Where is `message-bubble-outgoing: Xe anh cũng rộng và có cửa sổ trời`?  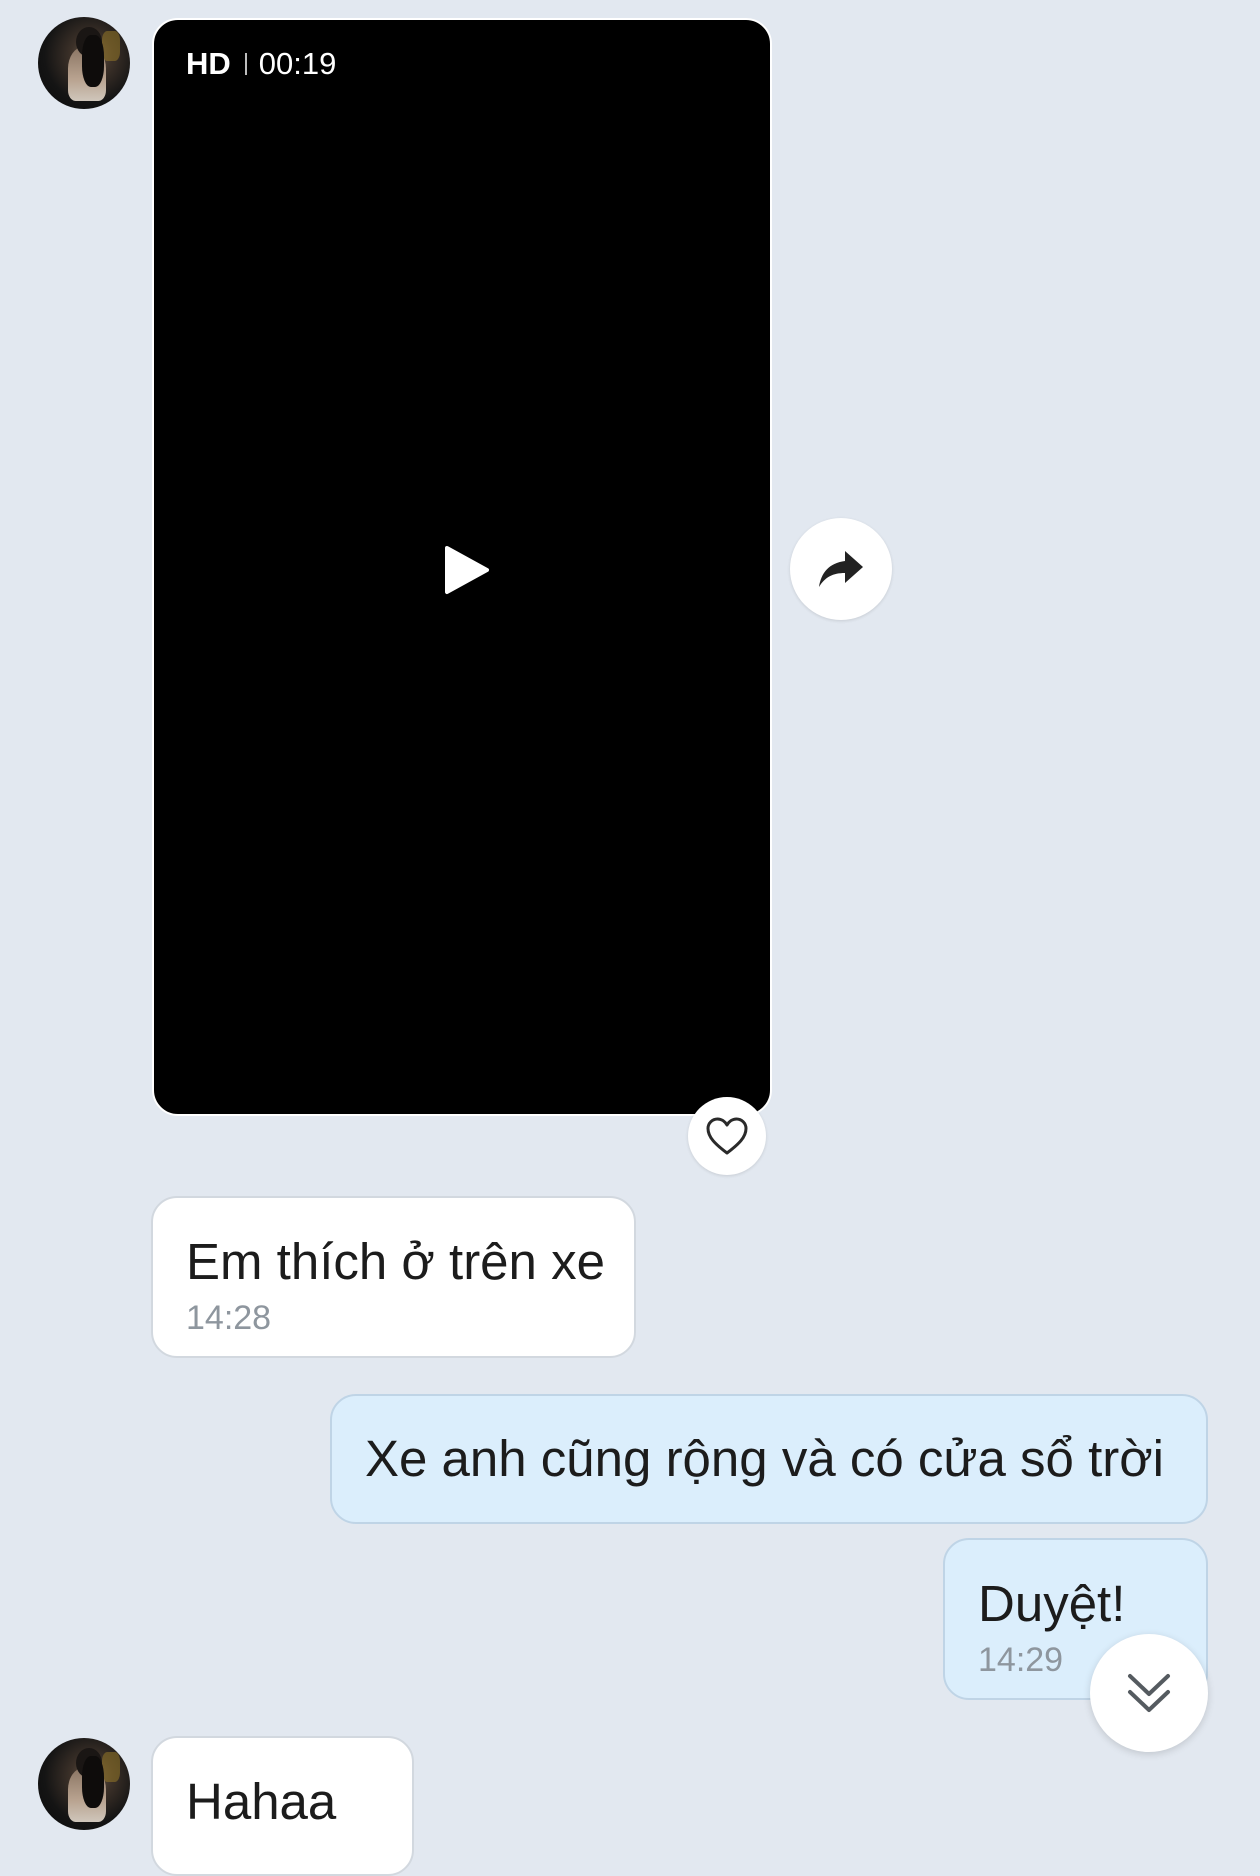
message-bubble-outgoing: Xe anh cũng rộng và có cửa sổ trời is located at coordinates (769, 1459).